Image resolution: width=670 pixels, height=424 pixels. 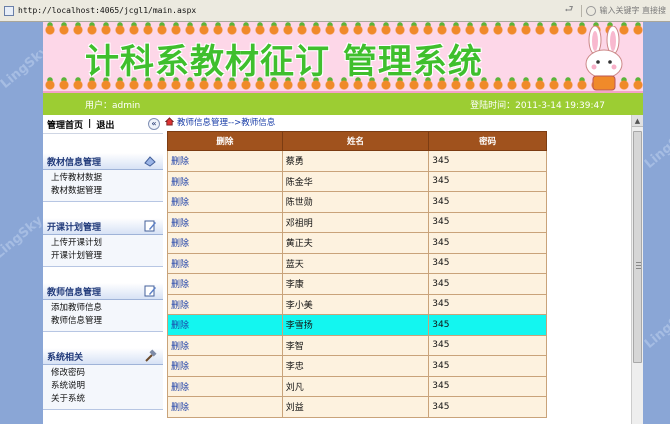 I want to click on table-row: 删除 陈世勋 345, so click(x=357, y=202).